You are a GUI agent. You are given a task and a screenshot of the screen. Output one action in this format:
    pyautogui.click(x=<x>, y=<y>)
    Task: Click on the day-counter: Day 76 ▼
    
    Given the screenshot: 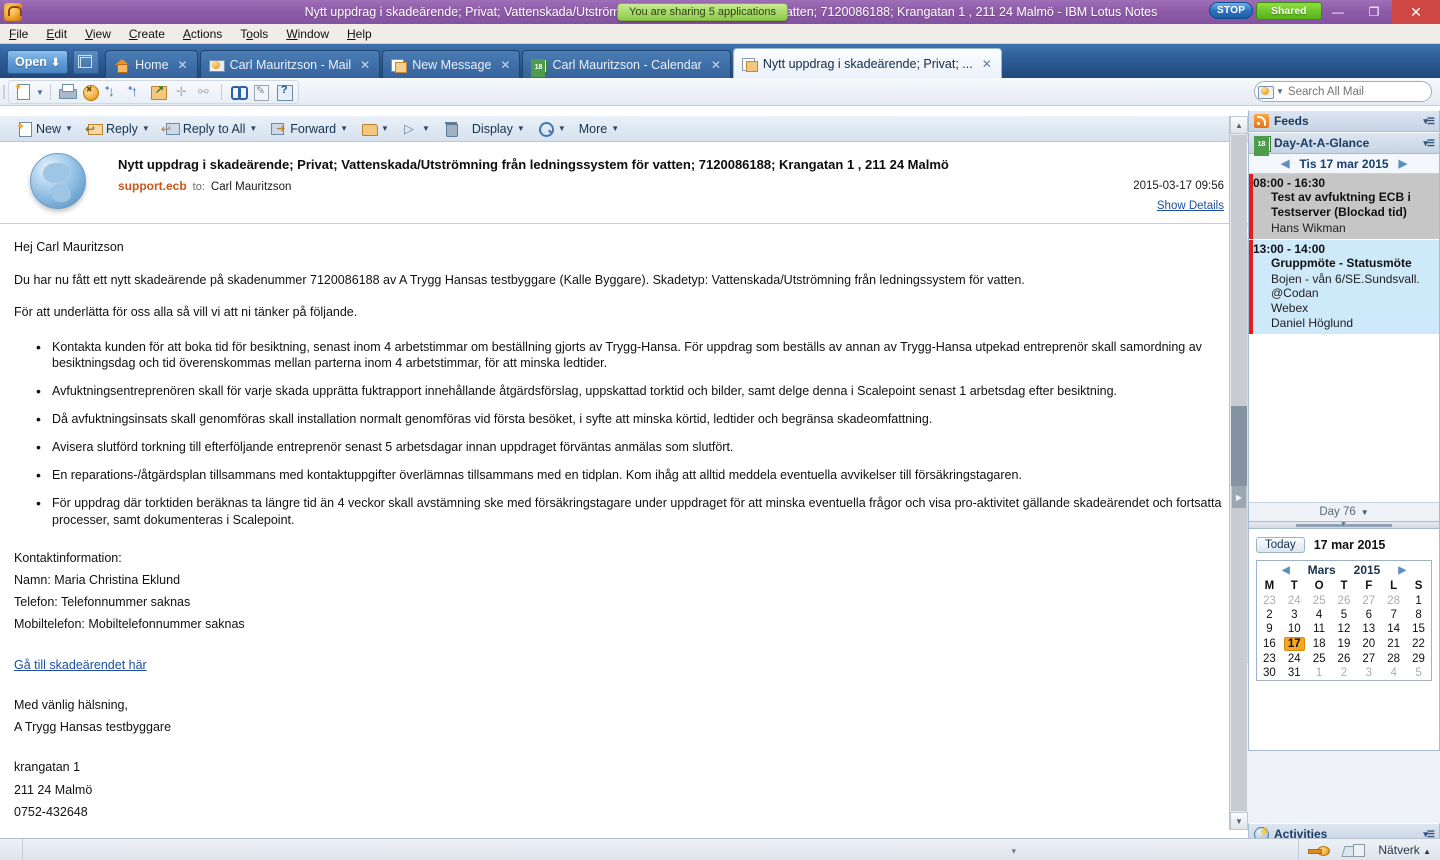 What is the action you would take?
    pyautogui.click(x=1344, y=511)
    